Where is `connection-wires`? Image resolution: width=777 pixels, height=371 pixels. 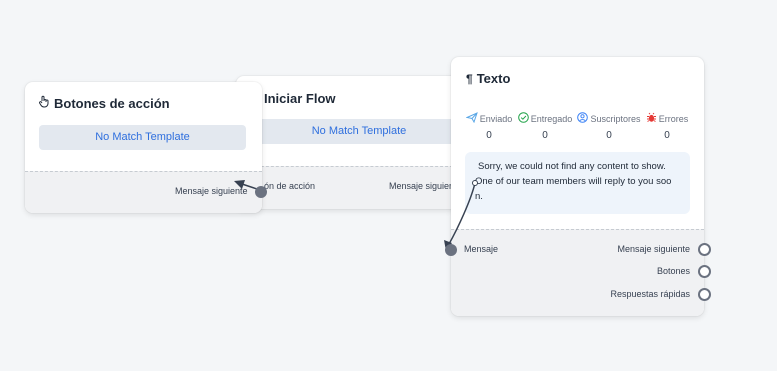 connection-wires is located at coordinates (356, 215).